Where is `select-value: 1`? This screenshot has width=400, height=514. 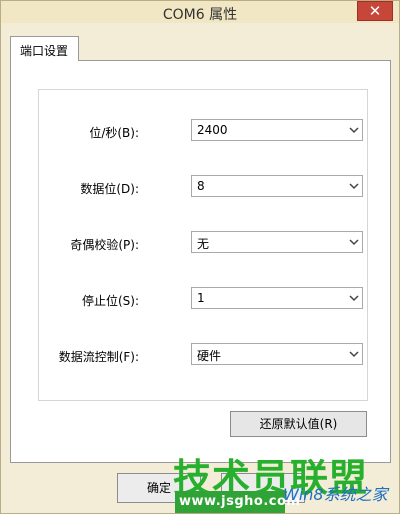
select-value: 1 is located at coordinates (201, 298).